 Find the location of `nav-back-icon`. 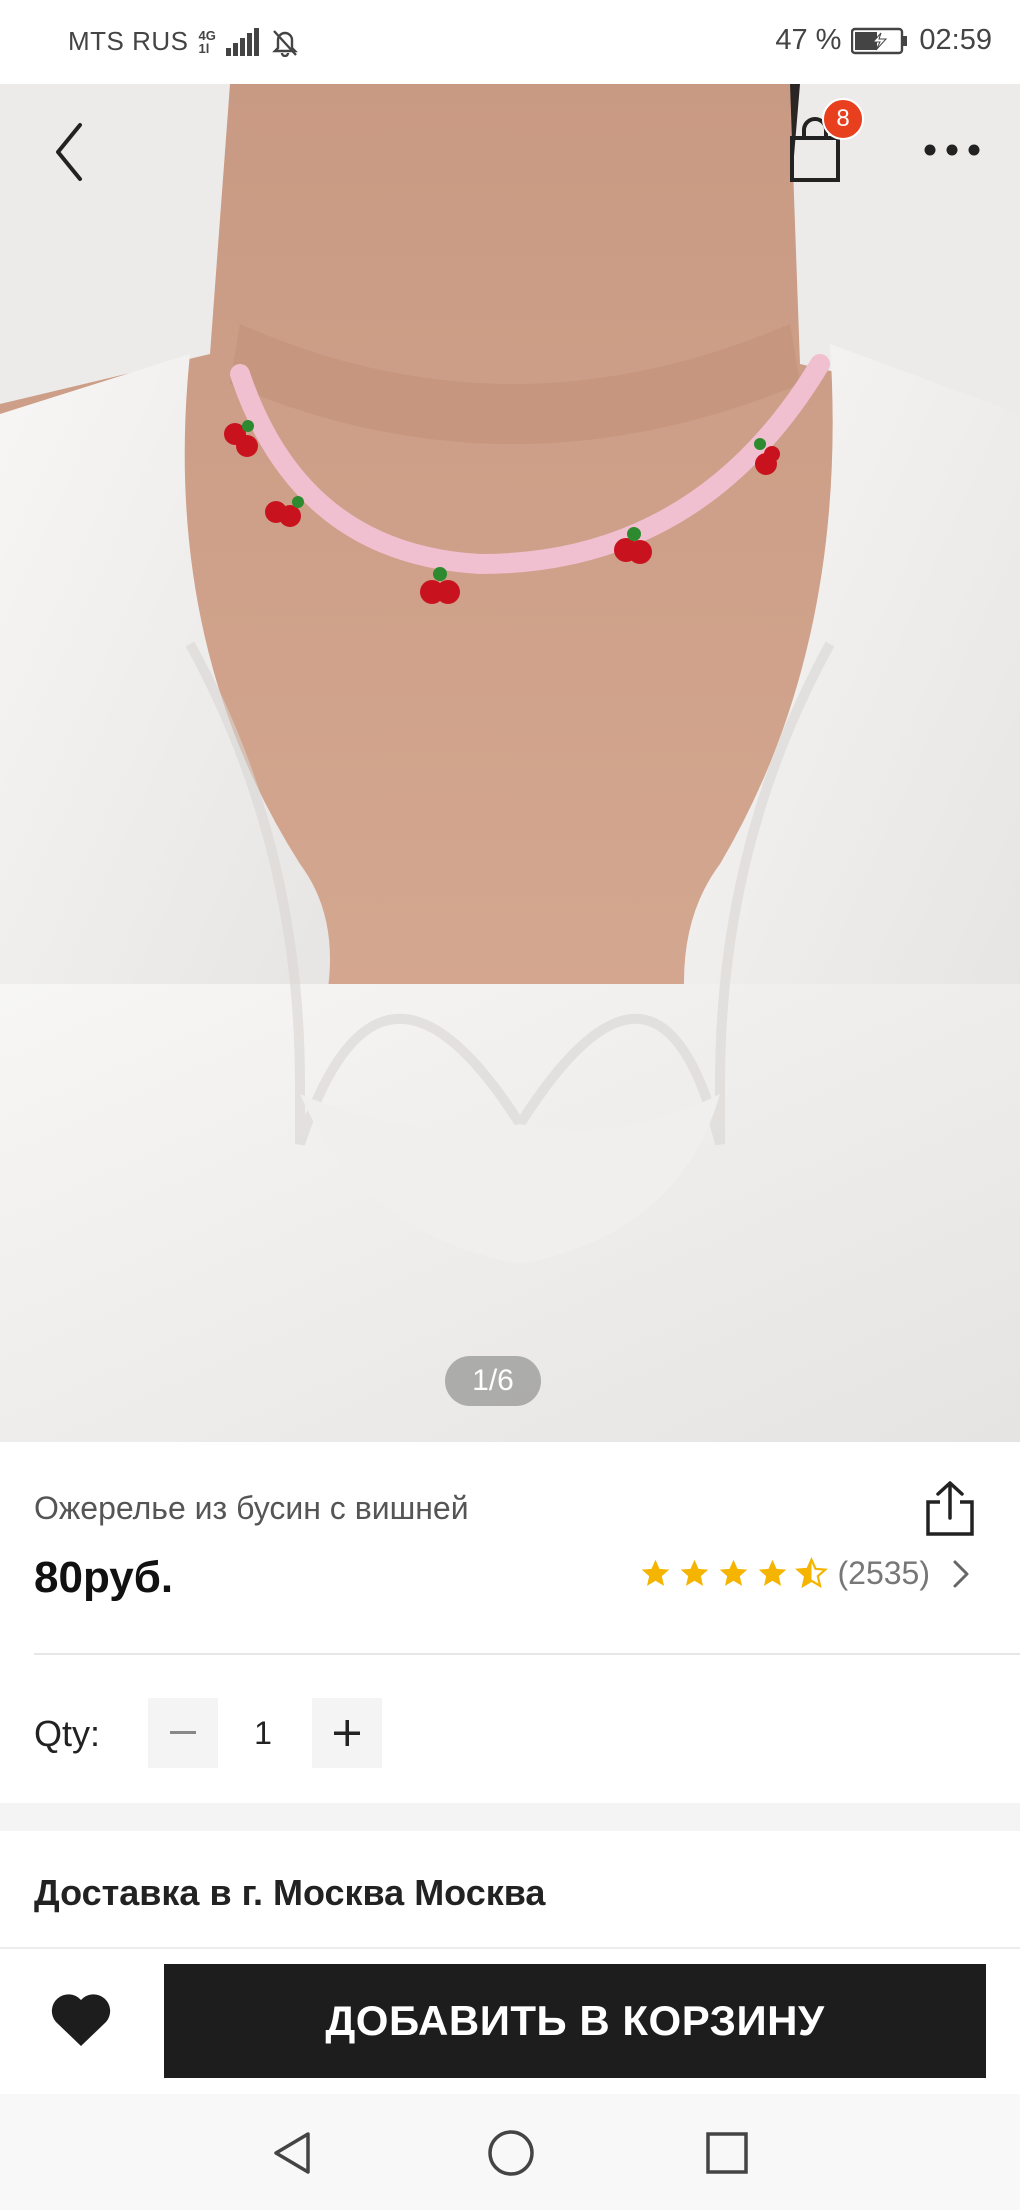

nav-back-icon is located at coordinates (292, 2153).